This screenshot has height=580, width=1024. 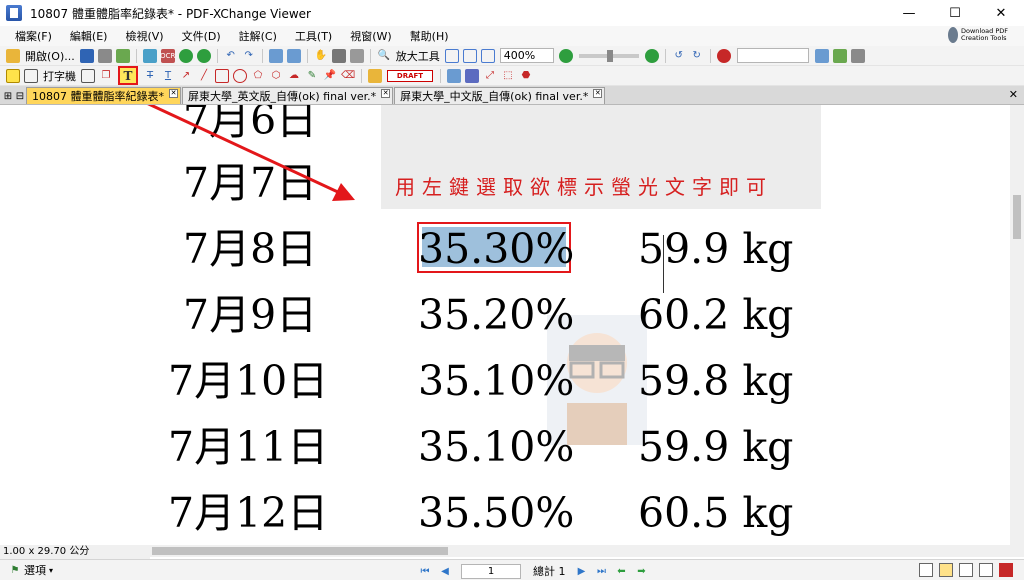 I want to click on zoom-in-icon, so click(x=651, y=55).